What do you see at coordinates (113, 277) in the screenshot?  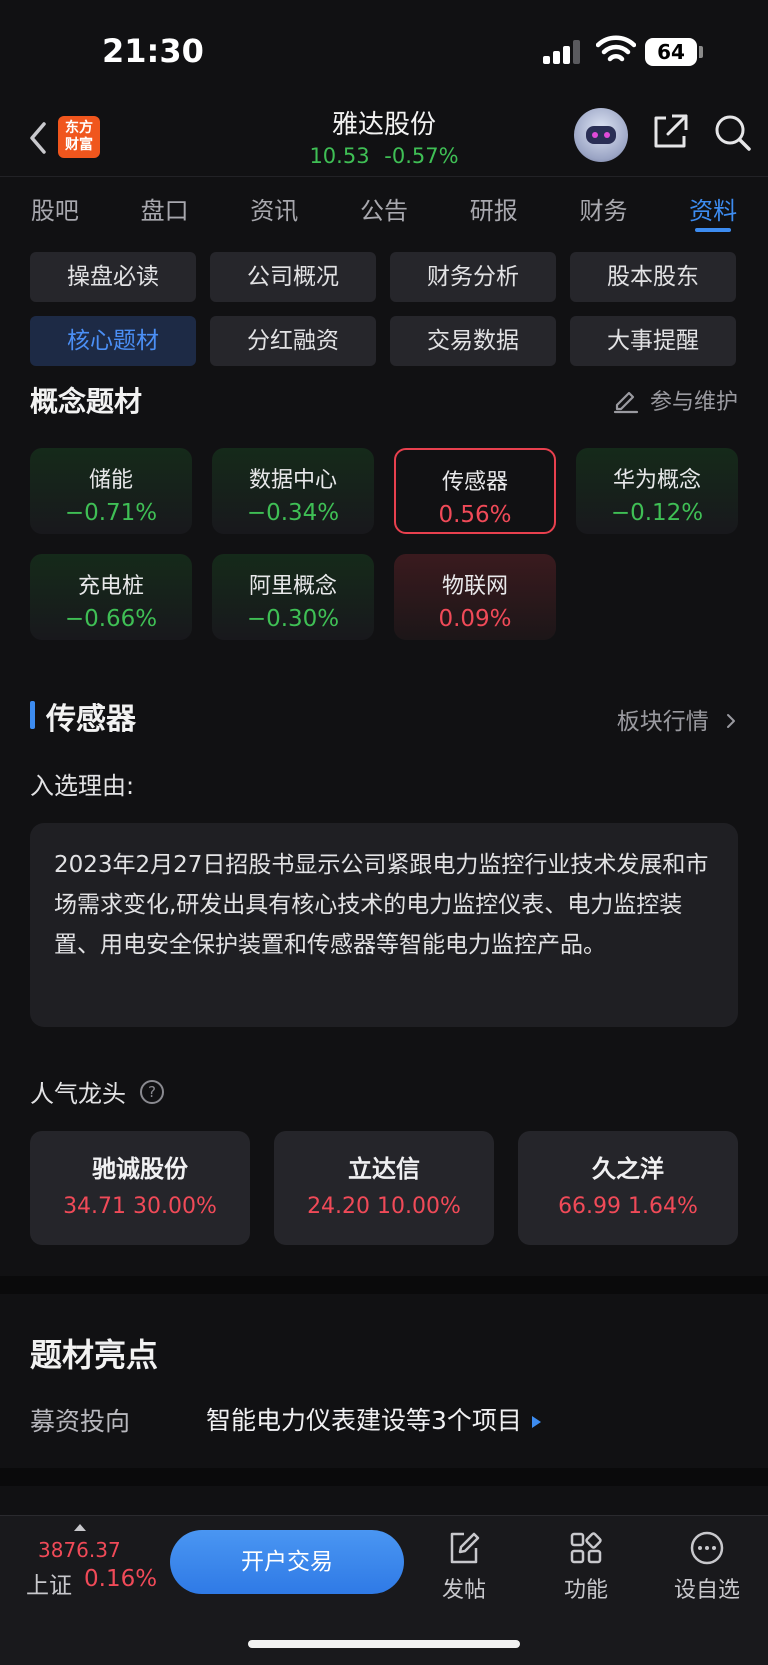 I see `subnav-trading-guide: 操盘必读` at bounding box center [113, 277].